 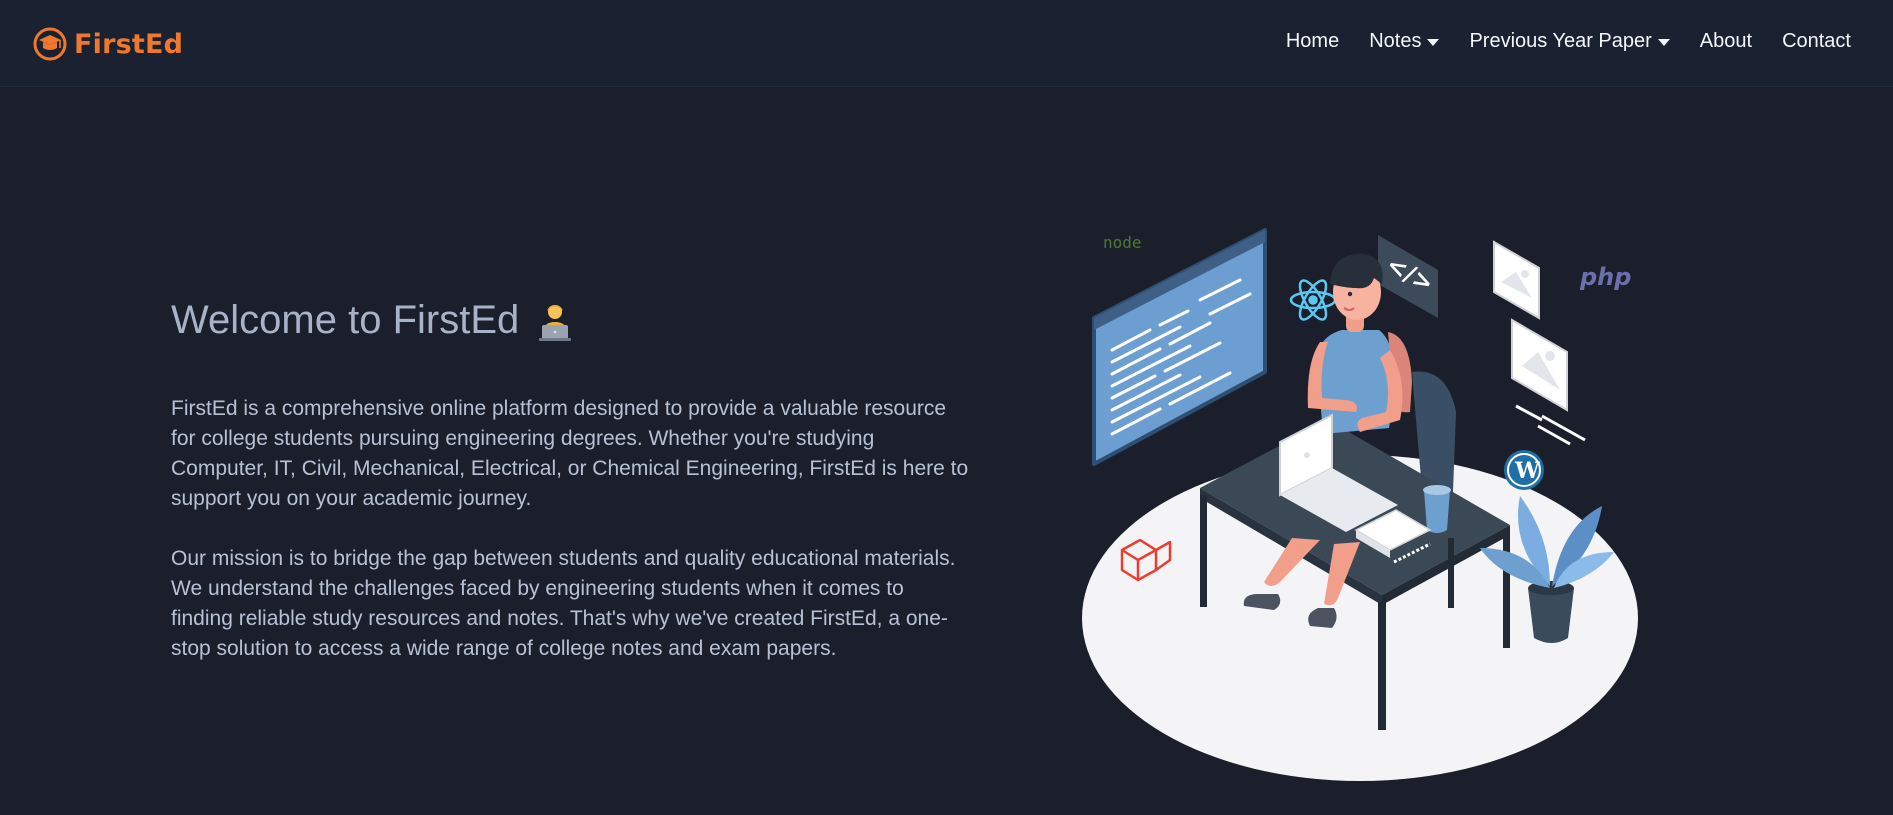 What do you see at coordinates (1122, 242) in the screenshot?
I see `nodejs-logo-icon: node` at bounding box center [1122, 242].